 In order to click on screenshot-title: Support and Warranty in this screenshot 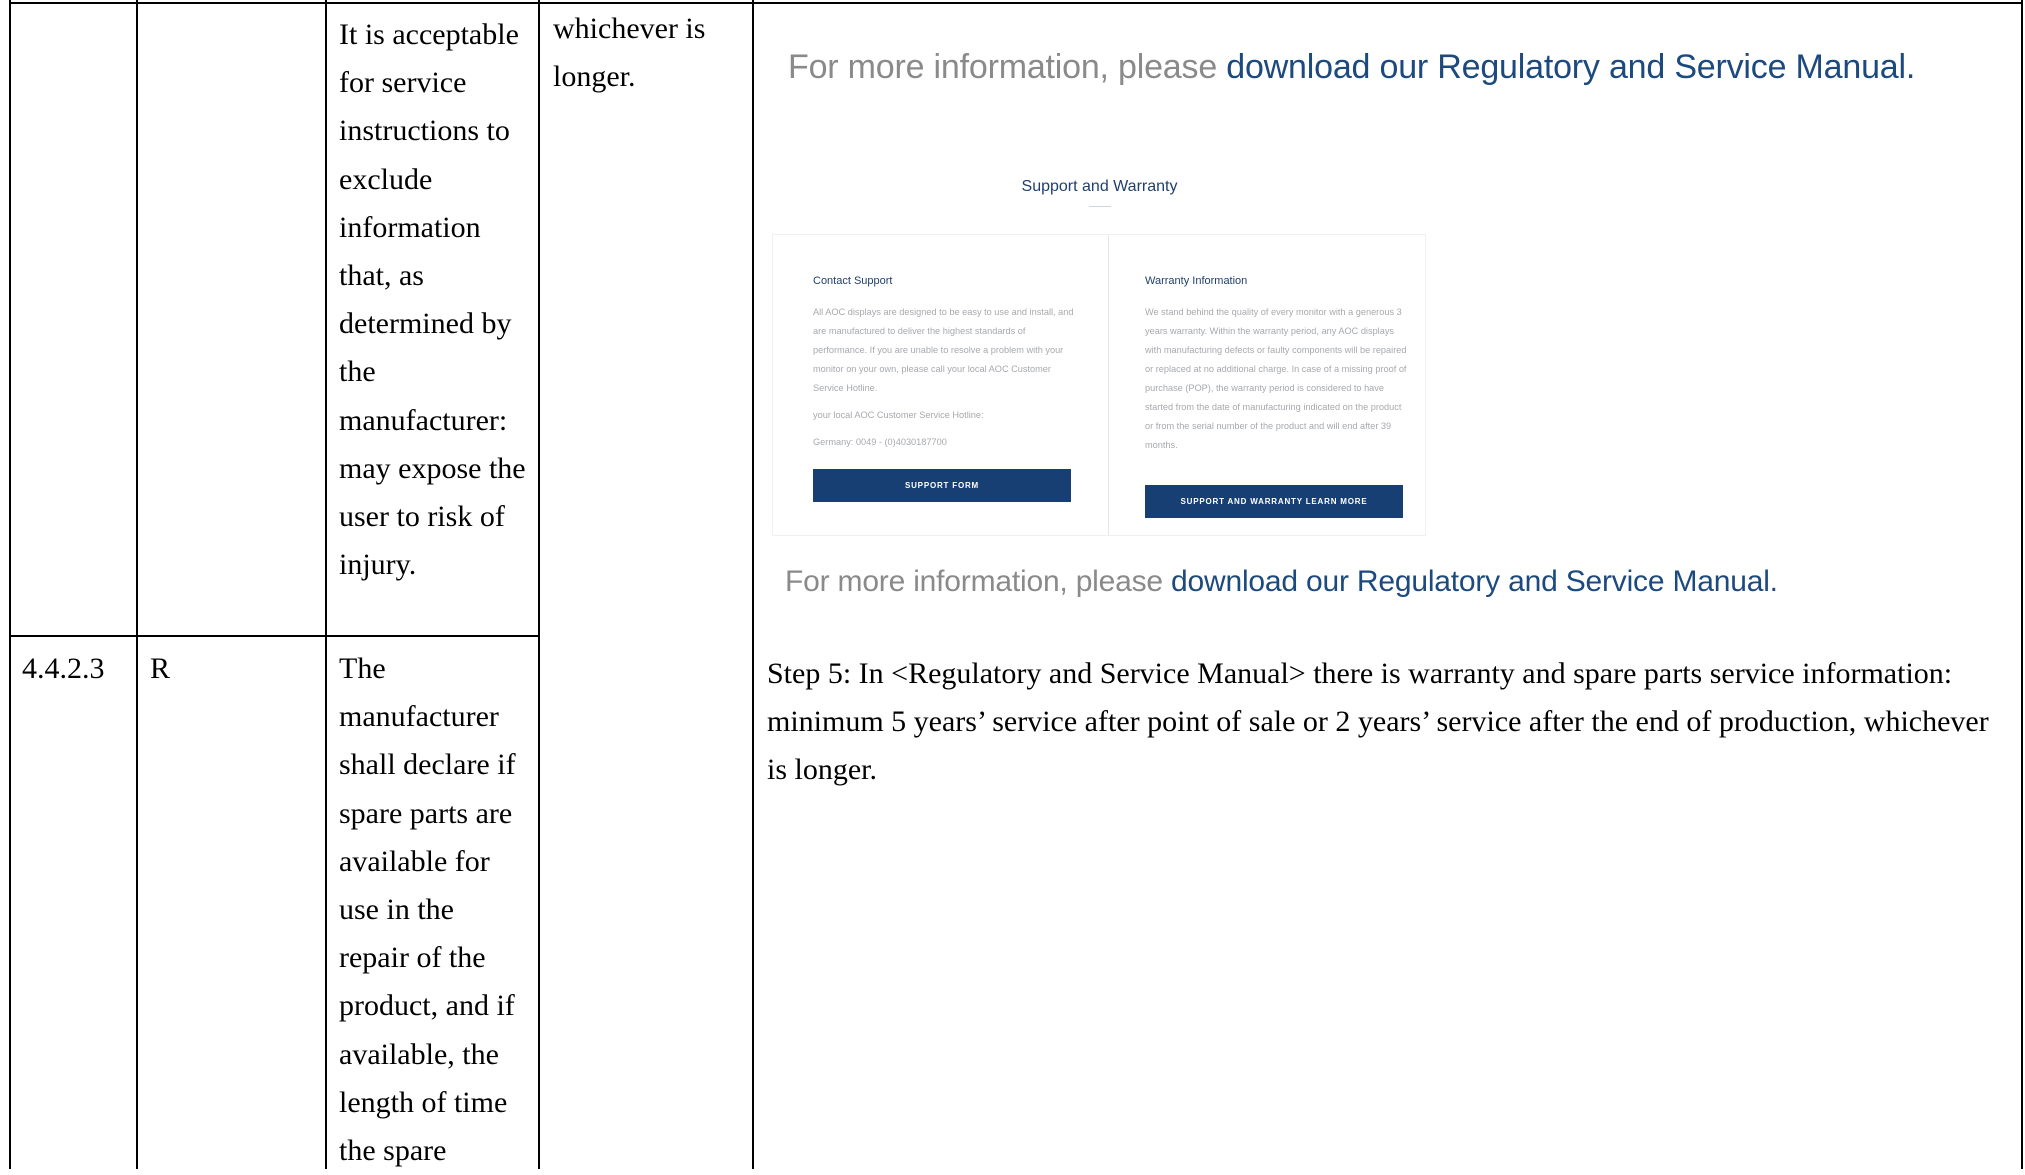, I will do `click(1099, 186)`.